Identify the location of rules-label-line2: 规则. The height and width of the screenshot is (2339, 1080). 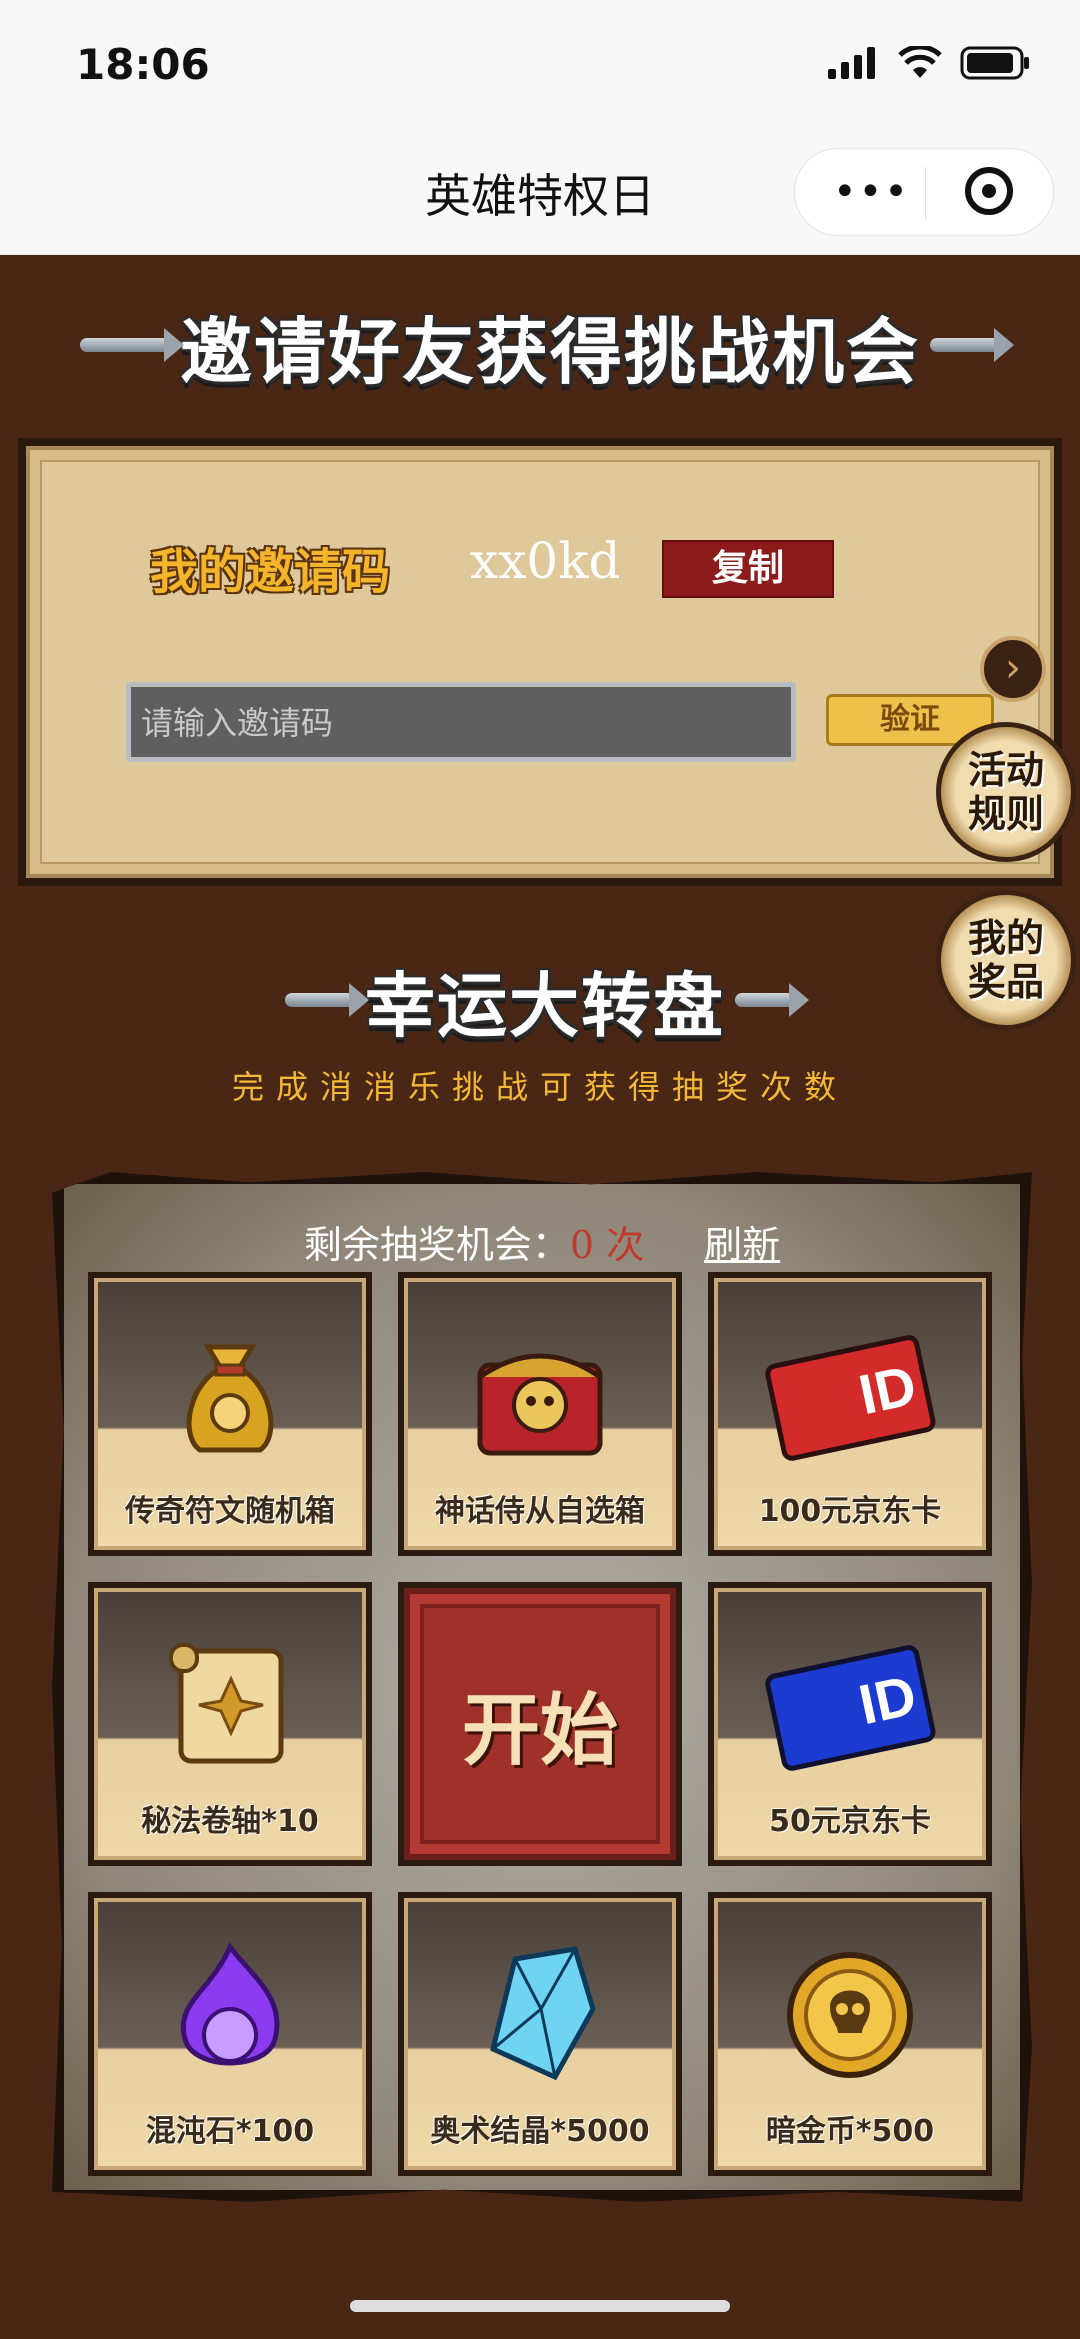
(1005, 814).